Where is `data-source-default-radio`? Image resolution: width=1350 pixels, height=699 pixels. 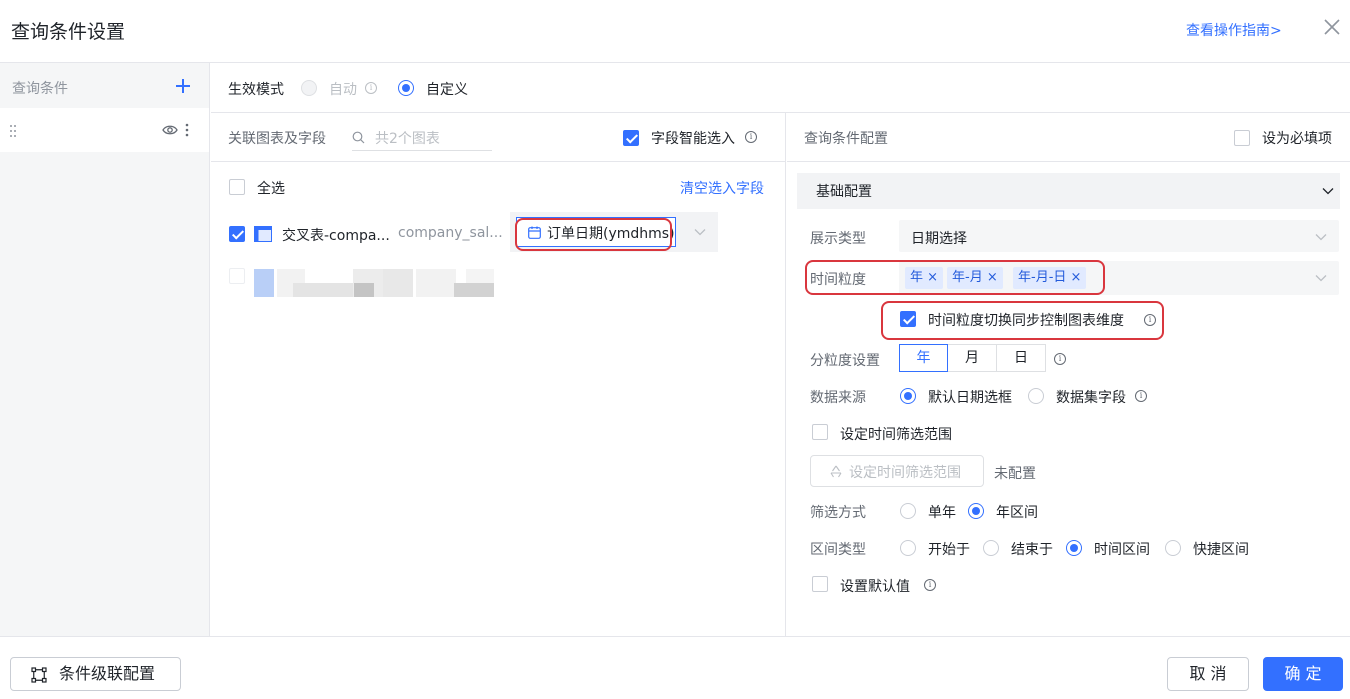
data-source-default-radio is located at coordinates (908, 396).